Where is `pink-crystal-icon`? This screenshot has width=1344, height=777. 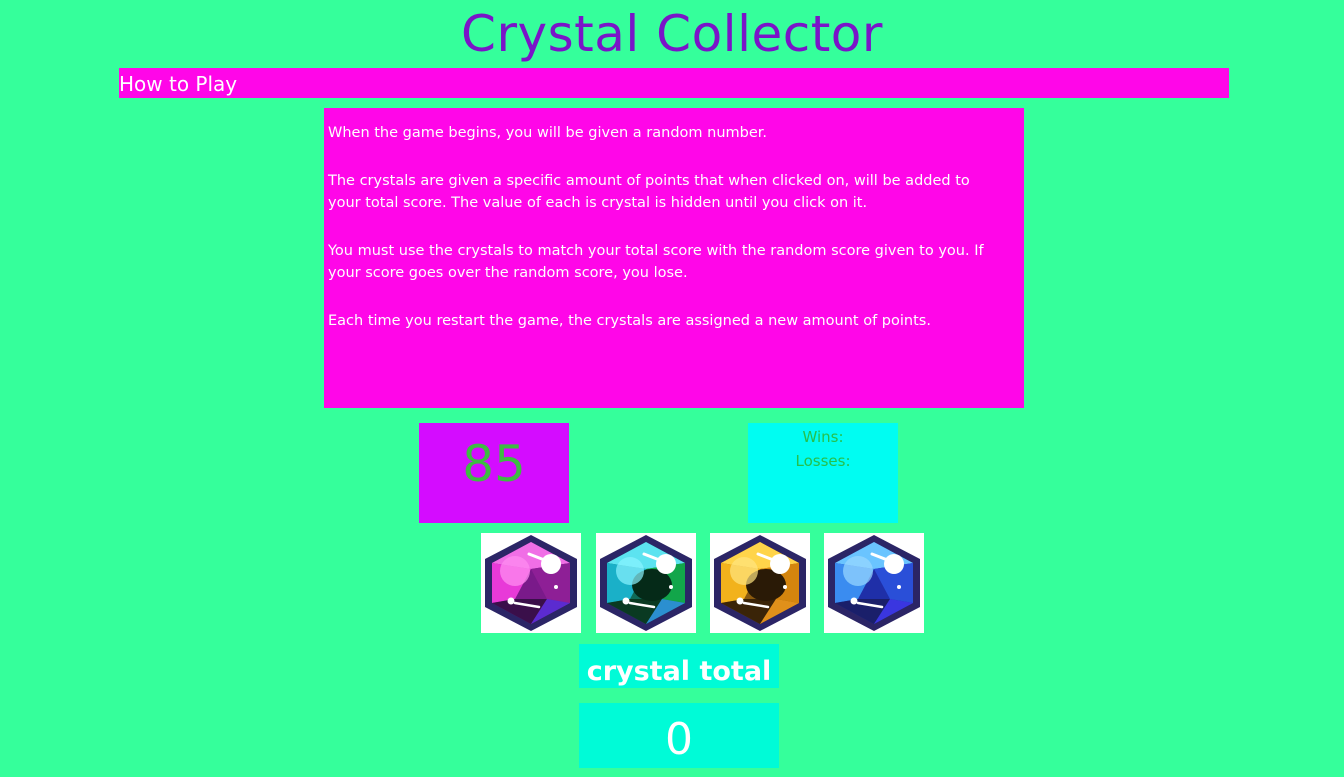 pink-crystal-icon is located at coordinates (531, 583).